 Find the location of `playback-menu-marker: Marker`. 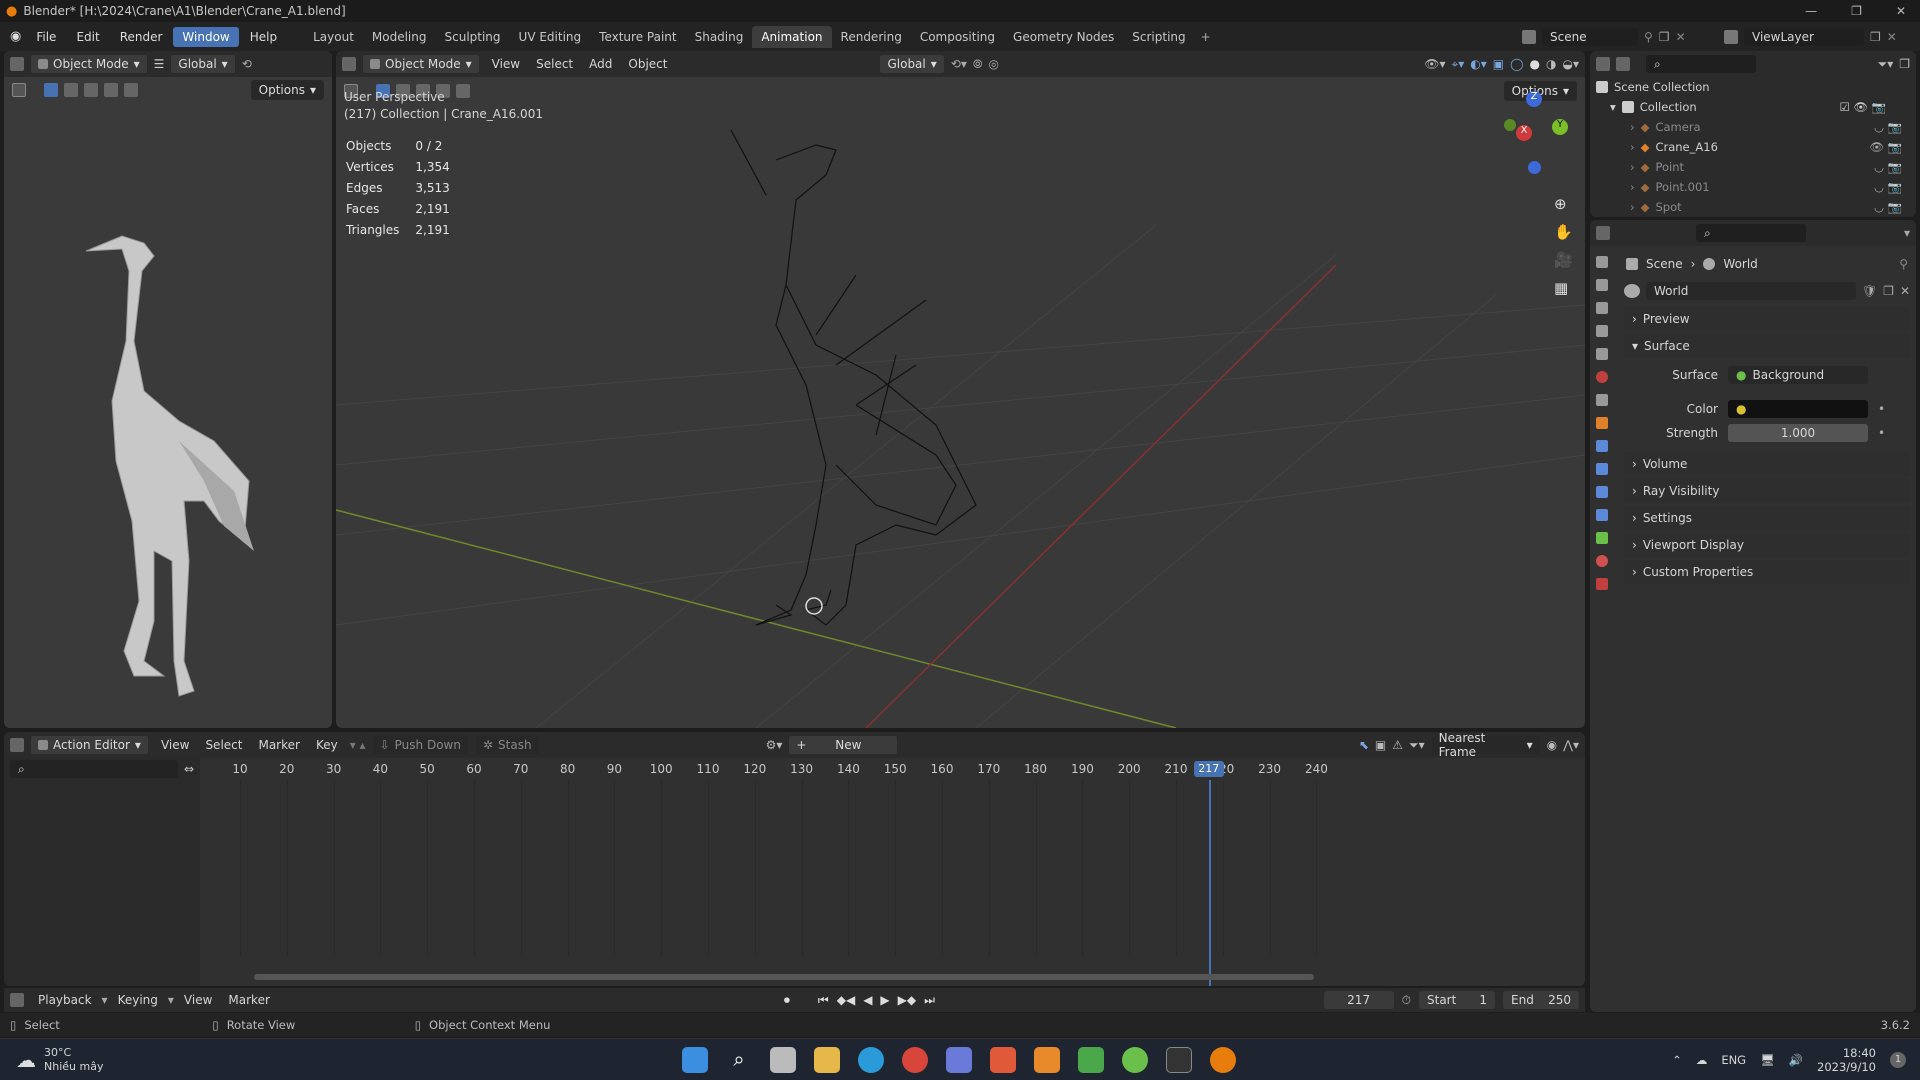

playback-menu-marker: Marker is located at coordinates (248, 1000).